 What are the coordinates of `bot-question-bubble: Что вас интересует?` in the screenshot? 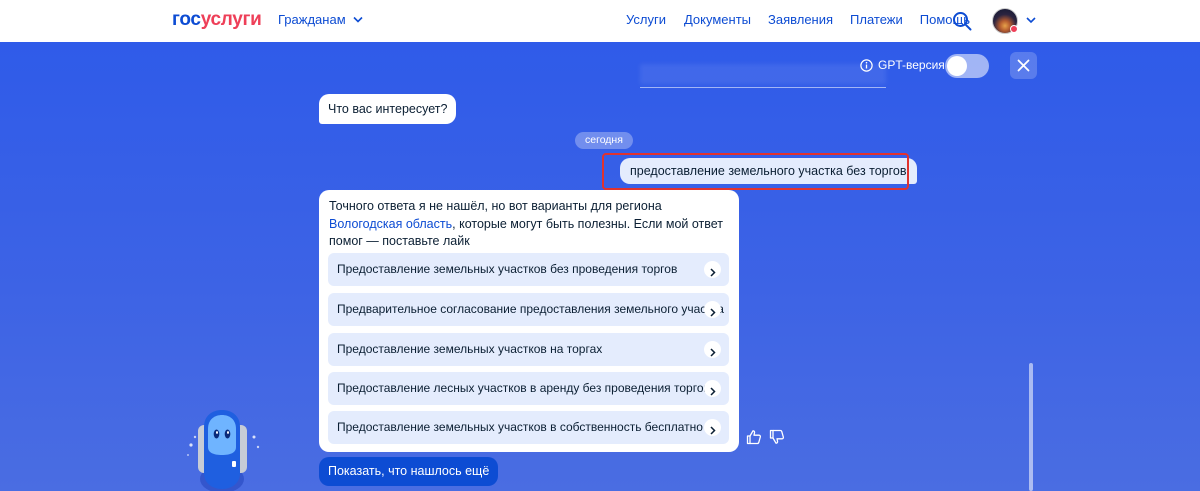 It's located at (388, 109).